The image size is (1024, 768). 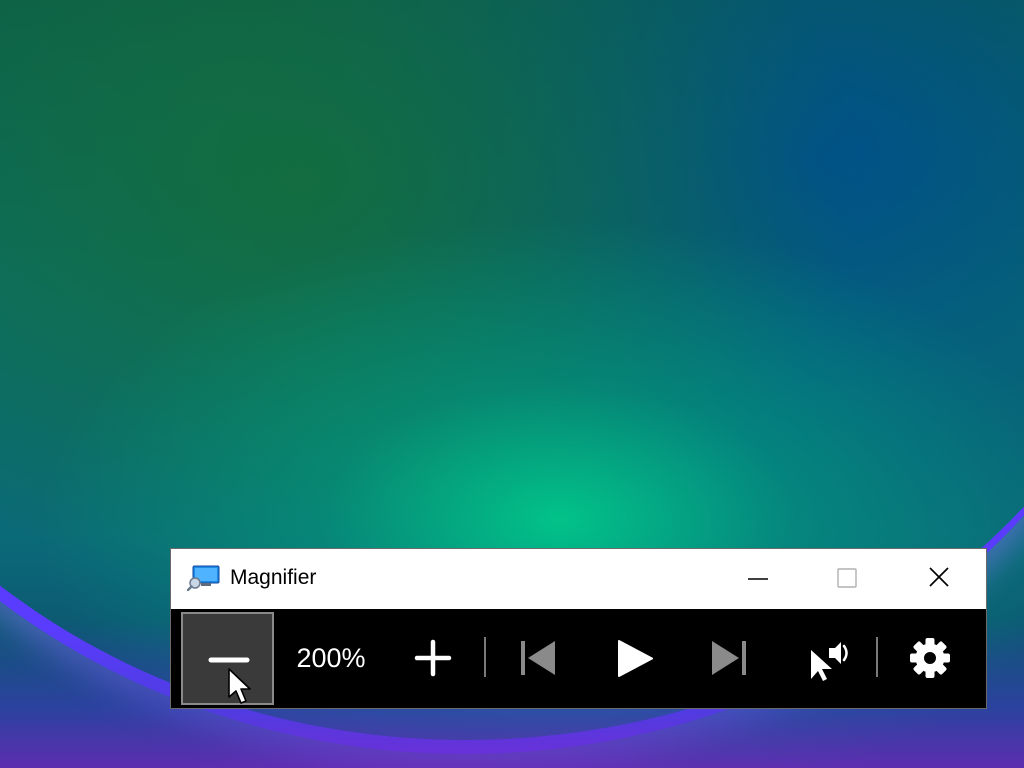 What do you see at coordinates (331, 658) in the screenshot?
I see `zoom-level-label: 200%` at bounding box center [331, 658].